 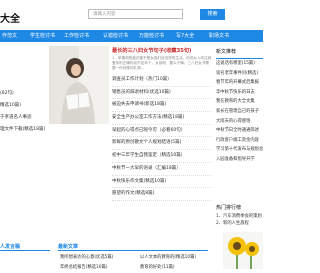 I want to click on featured-title: 最长的三八妇女节句子(收藏35句), so click(x=162, y=50).